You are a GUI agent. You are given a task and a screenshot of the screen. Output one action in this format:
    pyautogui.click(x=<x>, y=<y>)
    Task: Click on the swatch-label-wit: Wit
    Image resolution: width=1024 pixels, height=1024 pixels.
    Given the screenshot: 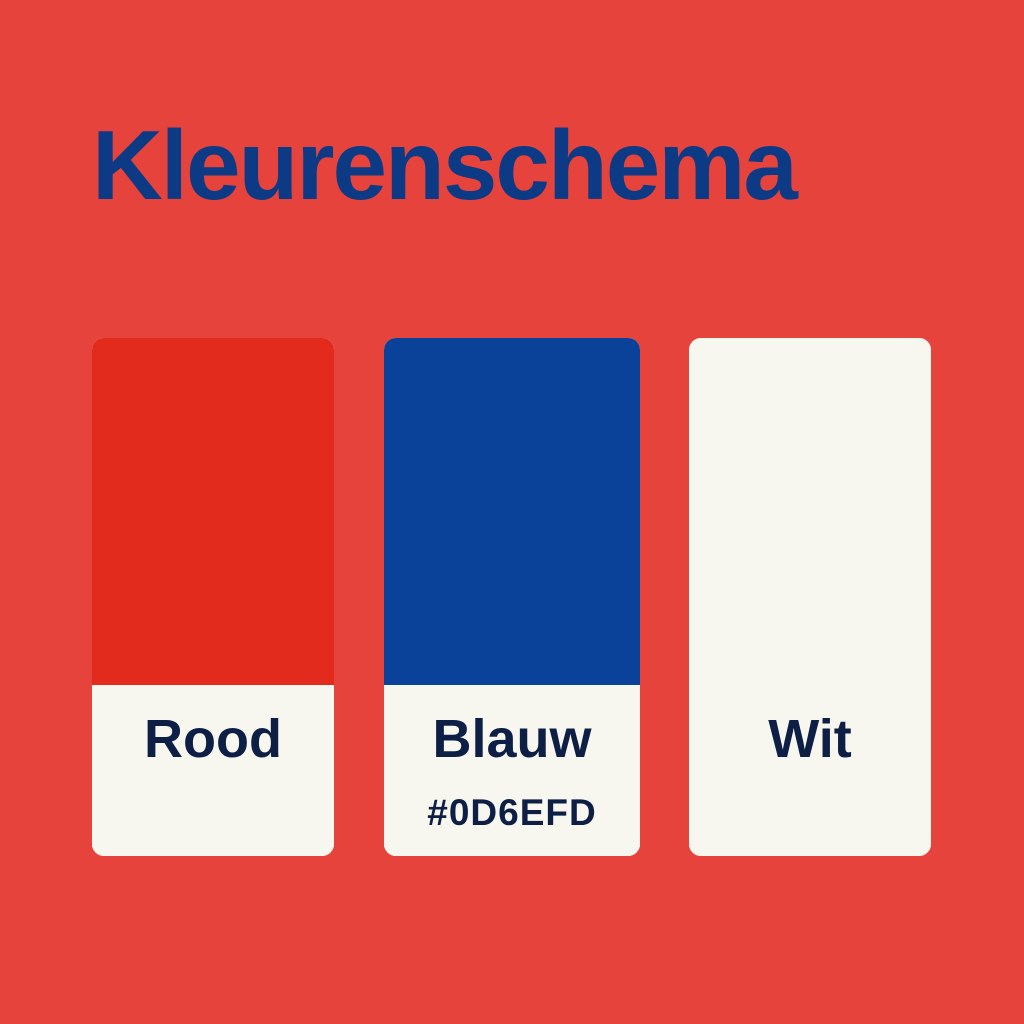 What is the action you would take?
    pyautogui.click(x=810, y=739)
    